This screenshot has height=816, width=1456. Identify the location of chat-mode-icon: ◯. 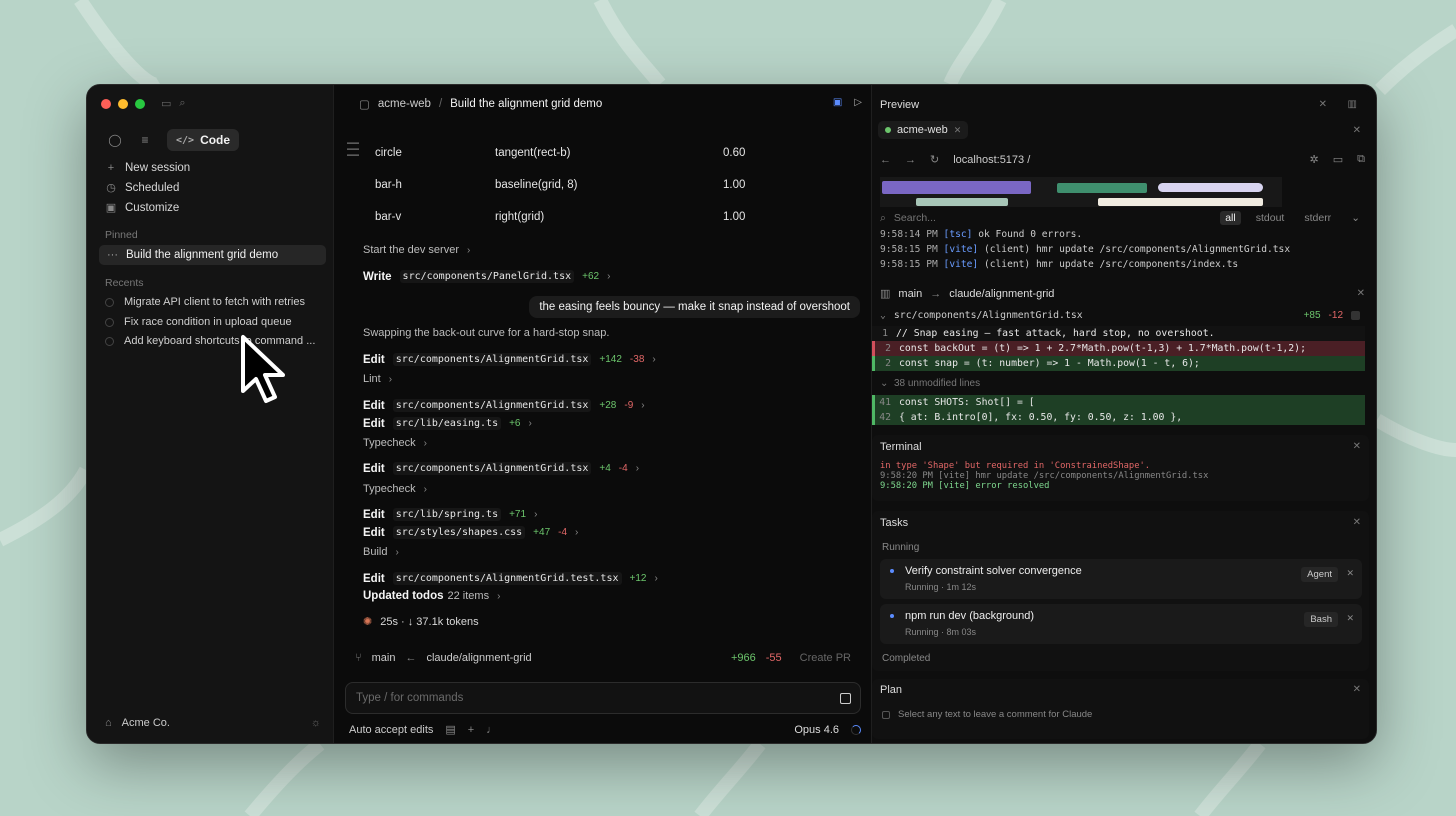
(115, 140).